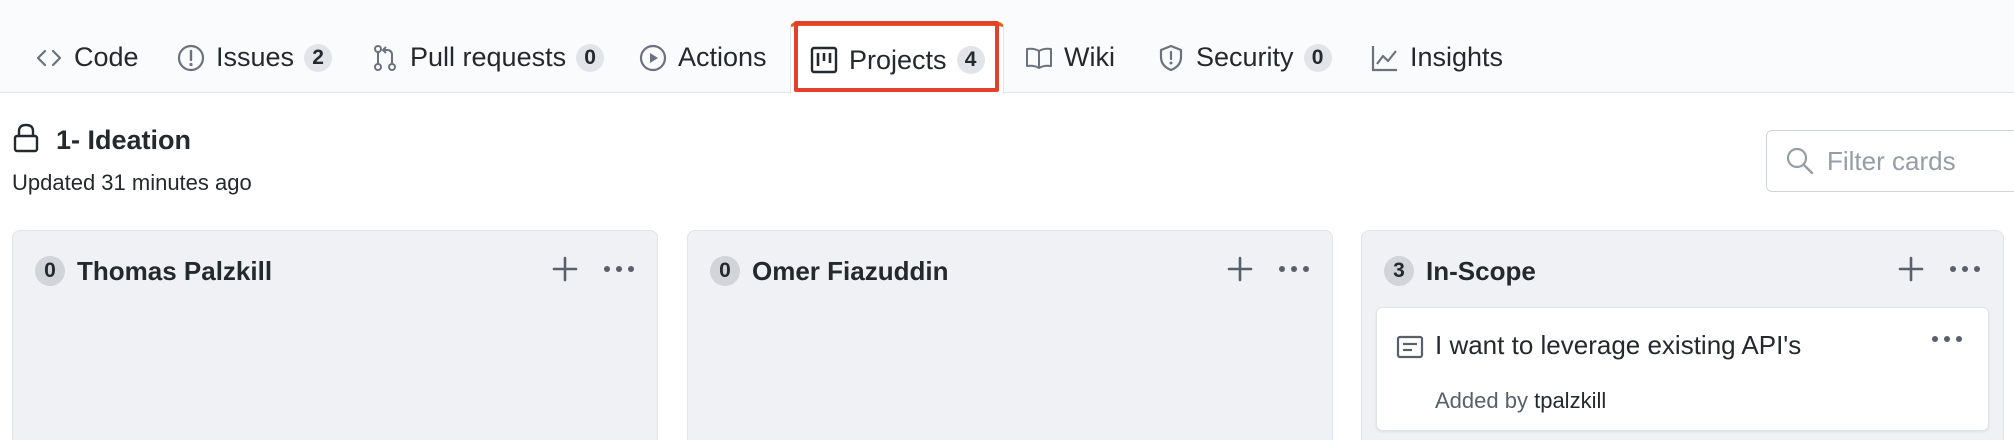 The height and width of the screenshot is (440, 2014). I want to click on search-icon, so click(1800, 161).